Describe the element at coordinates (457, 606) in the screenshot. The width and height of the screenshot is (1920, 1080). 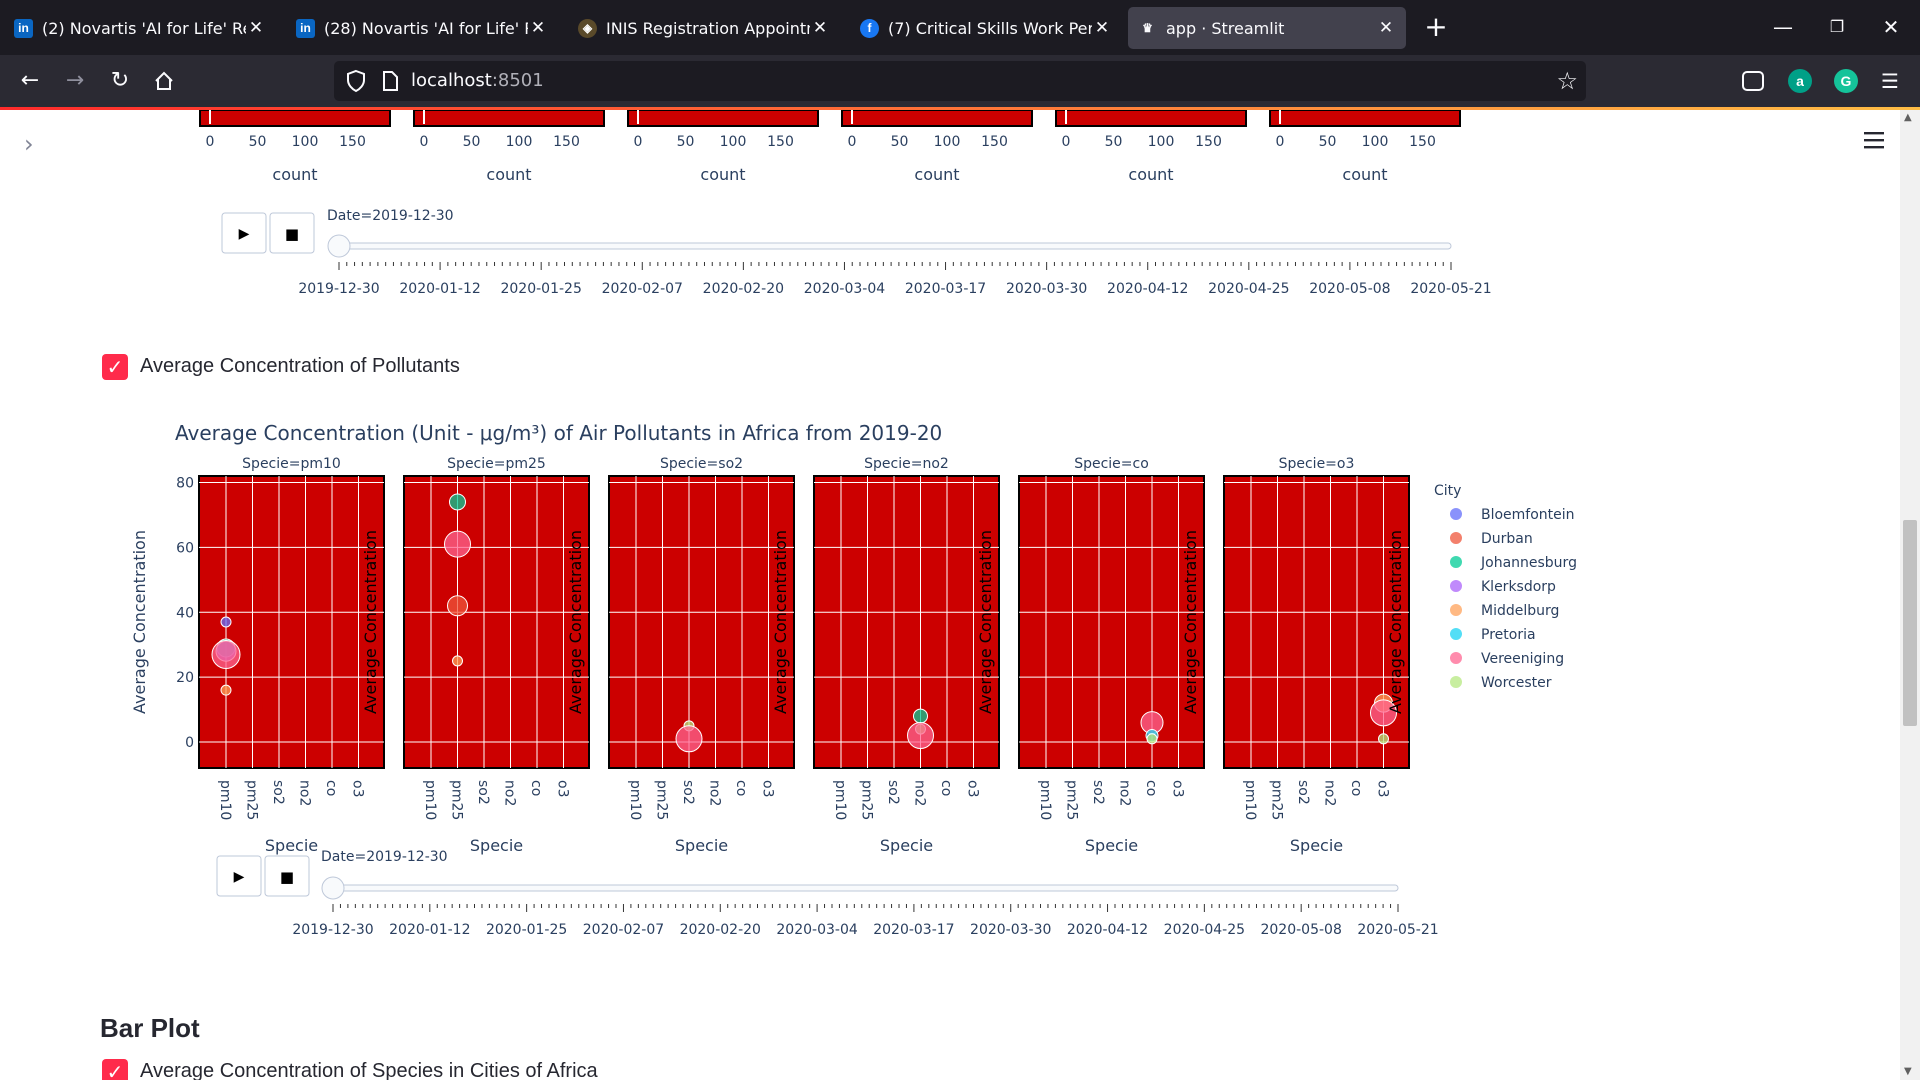
I see `data-point-durban` at that location.